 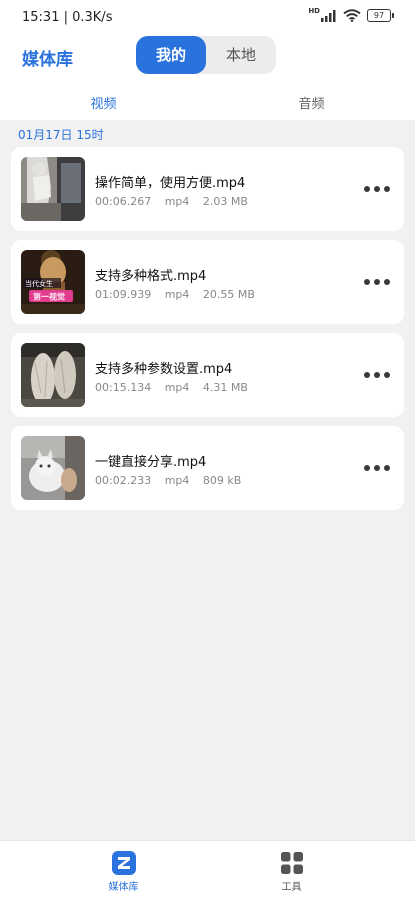 I want to click on battery-icon: 97, so click(x=380, y=15).